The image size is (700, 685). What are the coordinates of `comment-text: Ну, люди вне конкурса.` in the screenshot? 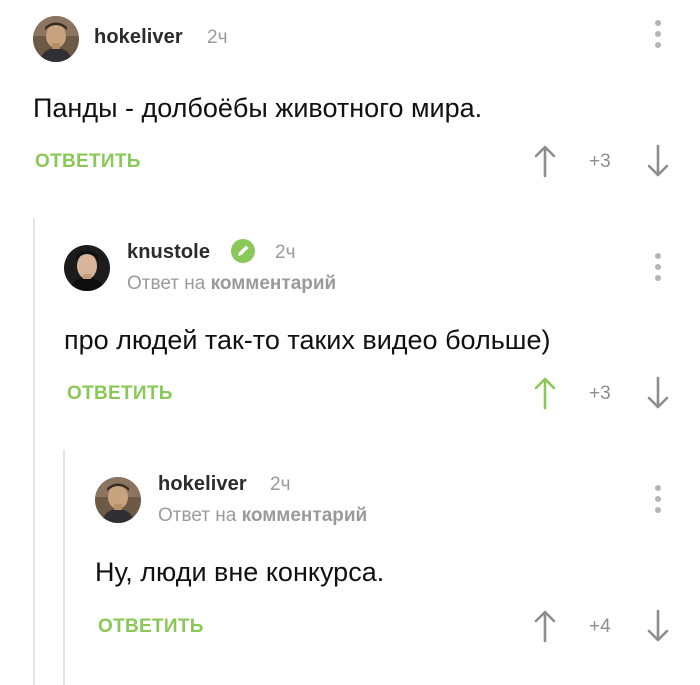 It's located at (240, 572).